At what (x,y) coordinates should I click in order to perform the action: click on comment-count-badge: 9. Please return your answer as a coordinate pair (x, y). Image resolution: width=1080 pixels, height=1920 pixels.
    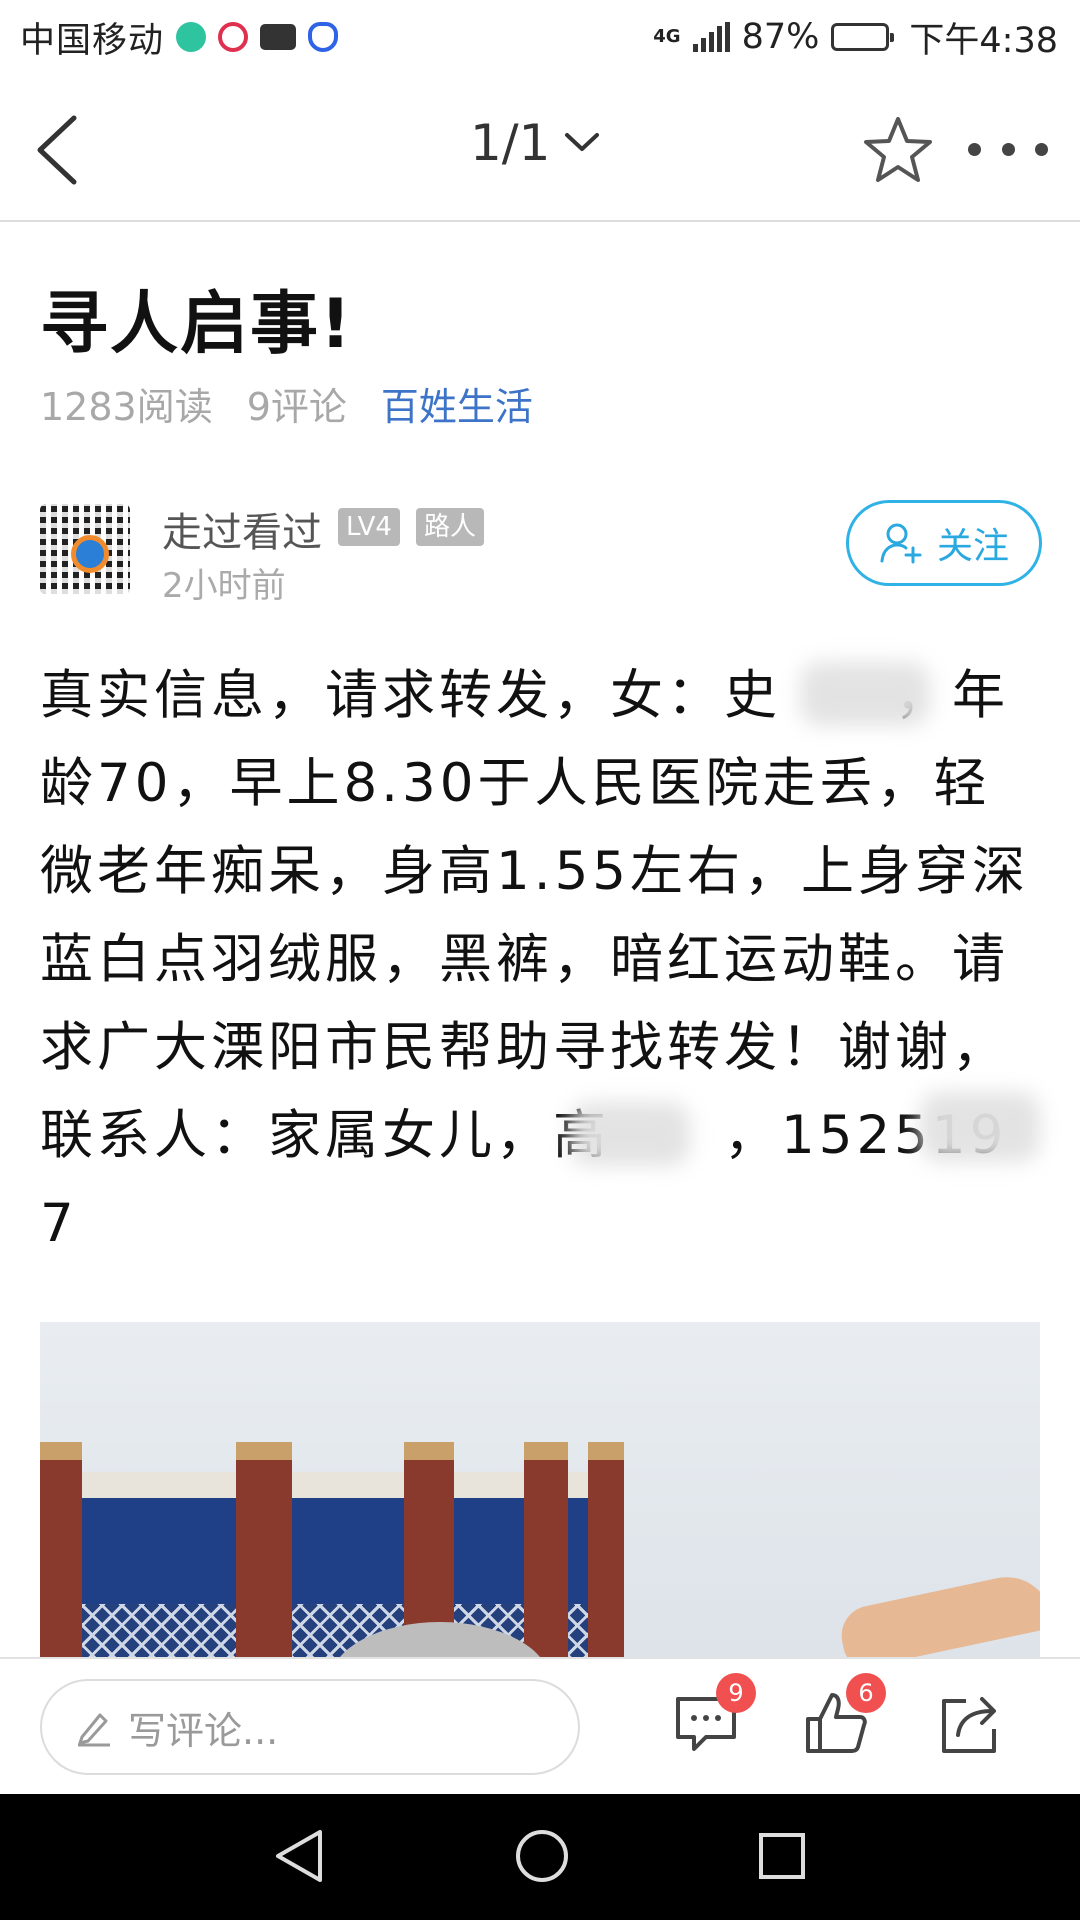
    Looking at the image, I should click on (736, 1693).